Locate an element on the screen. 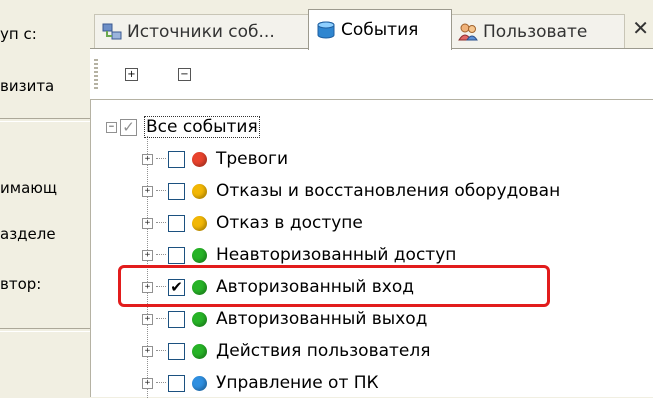 The height and width of the screenshot is (398, 653). tab-events-label: События is located at coordinates (380, 30).